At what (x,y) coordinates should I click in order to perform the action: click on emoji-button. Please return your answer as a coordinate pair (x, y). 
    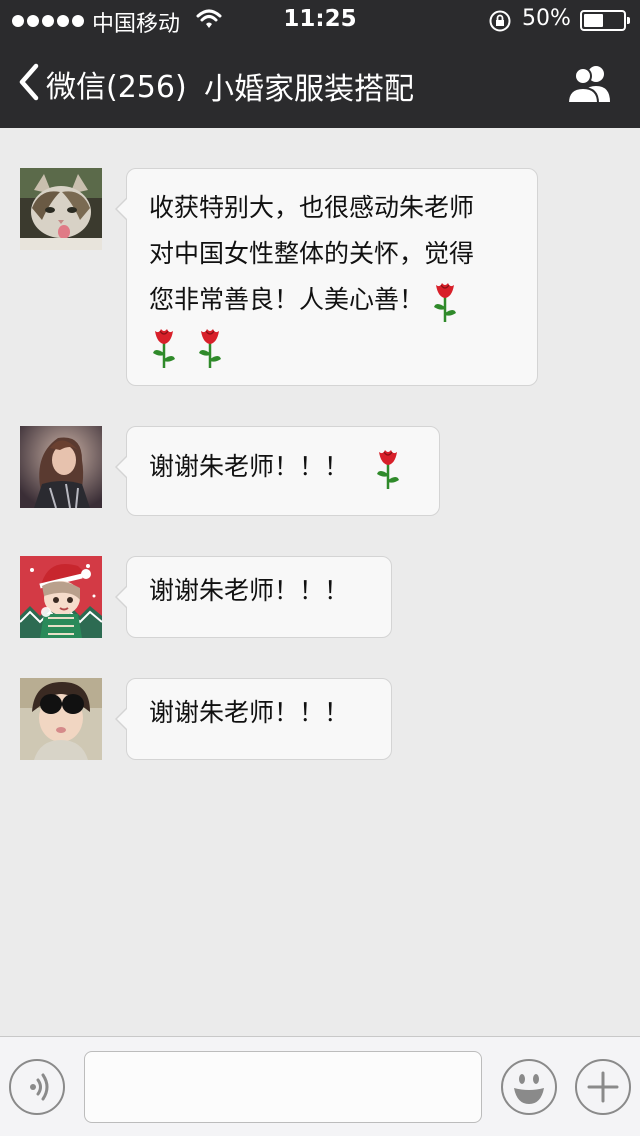
    Looking at the image, I should click on (529, 1087).